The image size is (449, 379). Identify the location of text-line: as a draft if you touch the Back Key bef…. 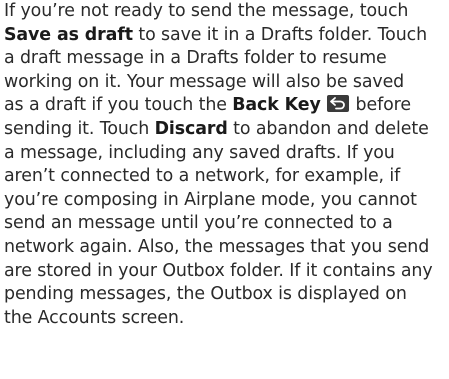
(224, 106).